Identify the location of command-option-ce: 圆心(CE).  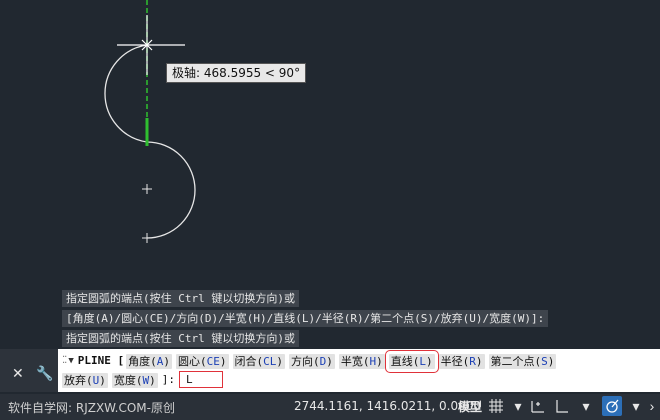
(202, 361).